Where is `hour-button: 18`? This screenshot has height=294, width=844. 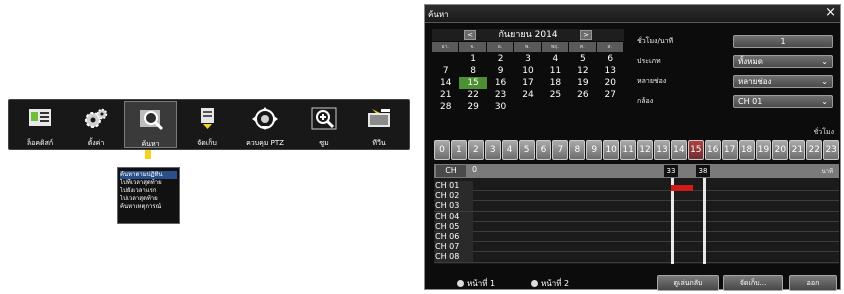 hour-button: 18 is located at coordinates (746, 150).